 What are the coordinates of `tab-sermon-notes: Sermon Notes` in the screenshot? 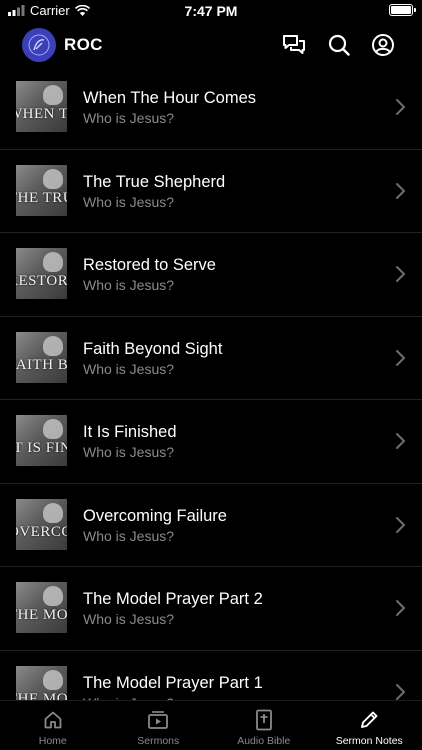 It's located at (369, 725).